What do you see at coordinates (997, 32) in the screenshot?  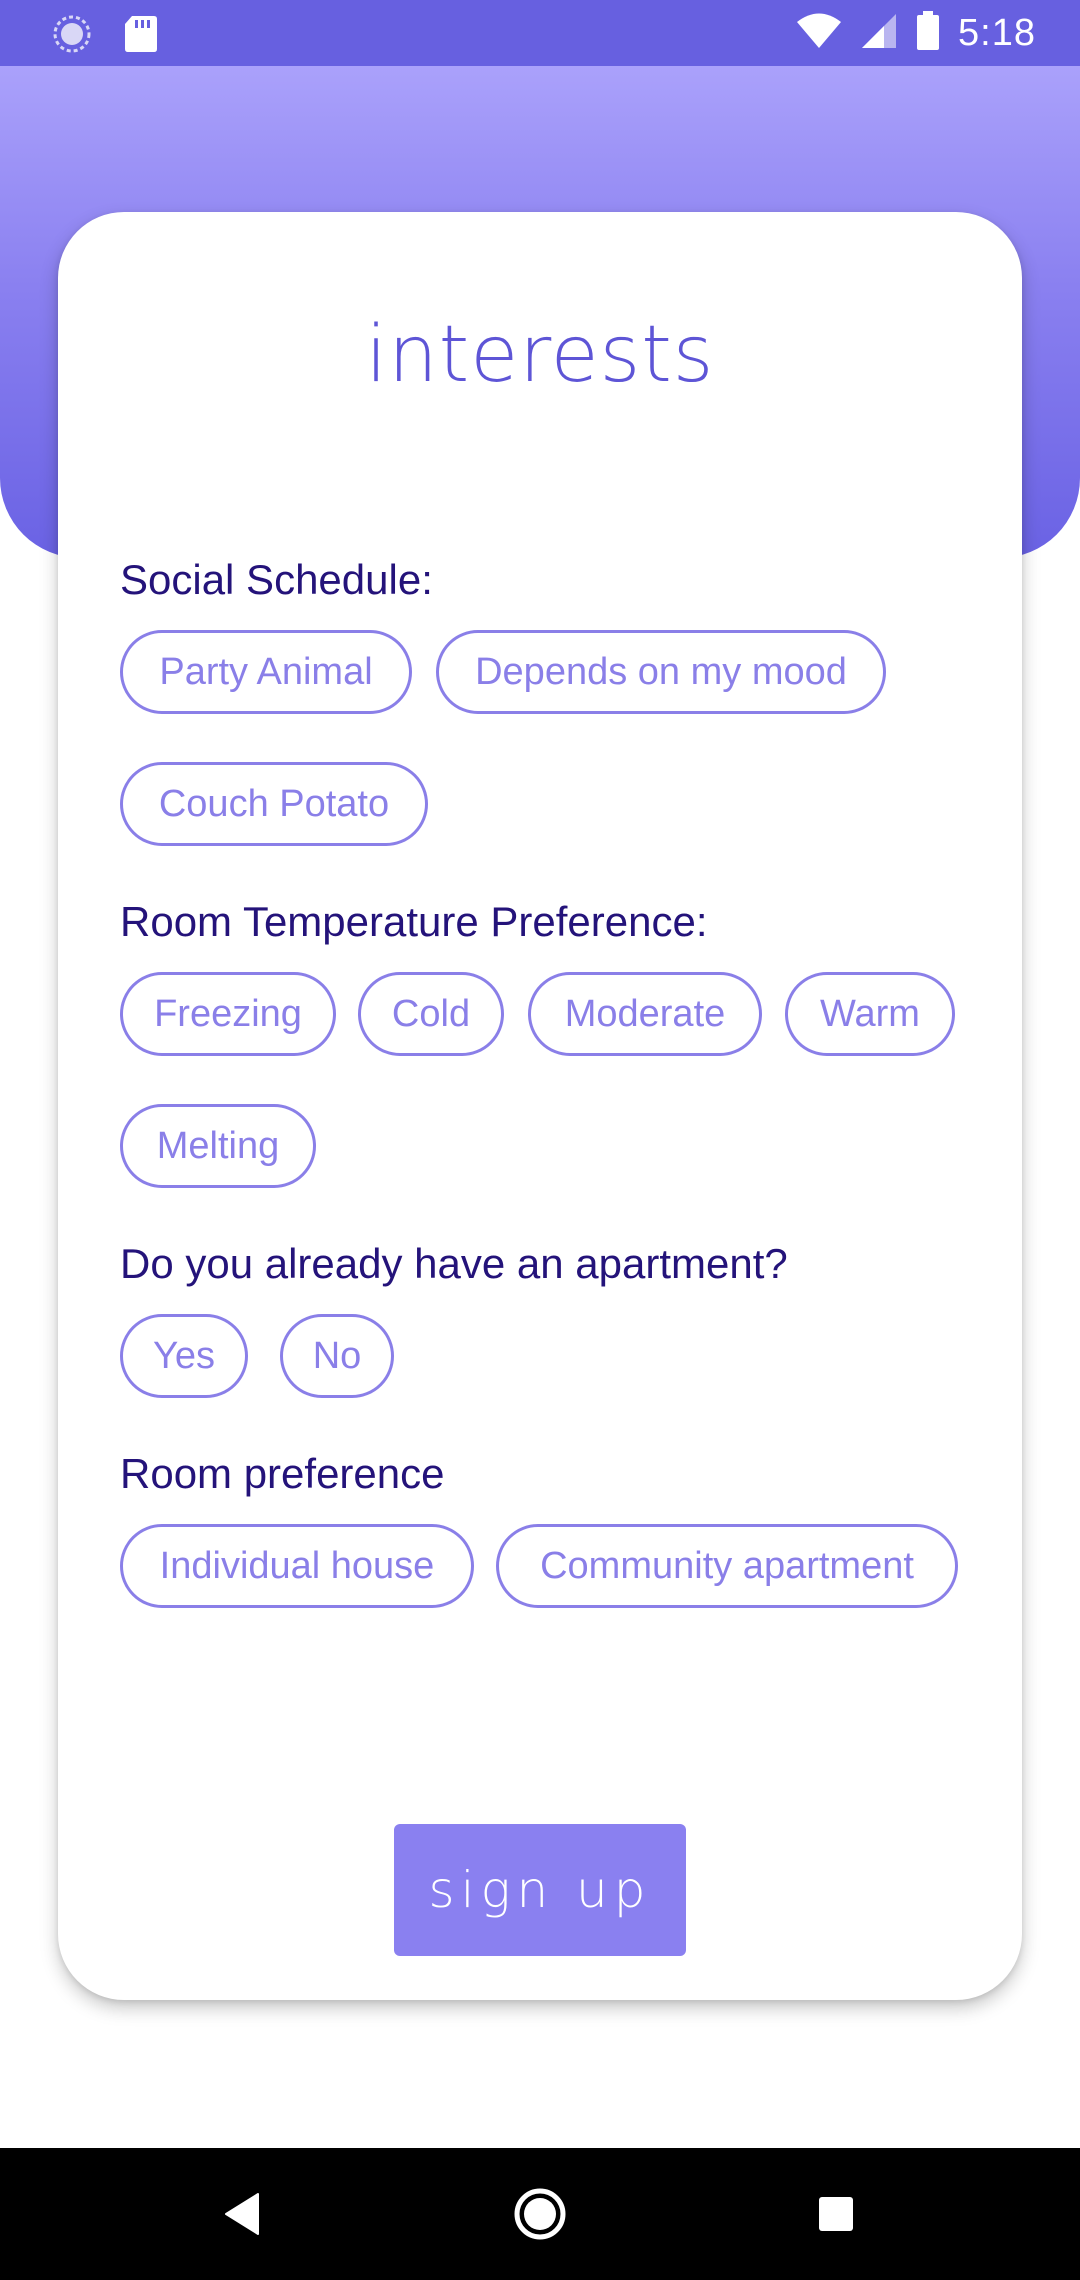 I see `status-time: 5:18` at bounding box center [997, 32].